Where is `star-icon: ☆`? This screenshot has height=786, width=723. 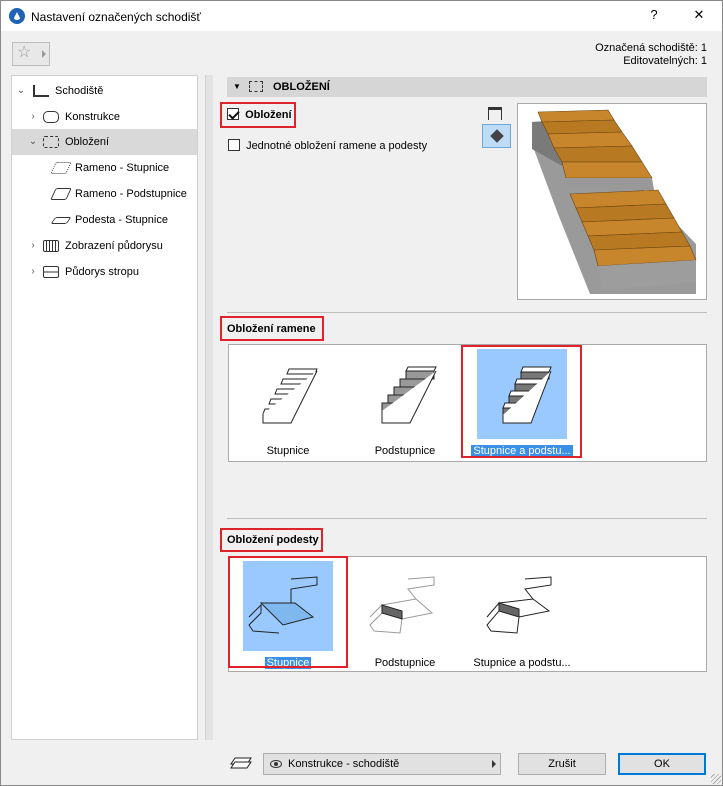 star-icon: ☆ is located at coordinates (24, 52).